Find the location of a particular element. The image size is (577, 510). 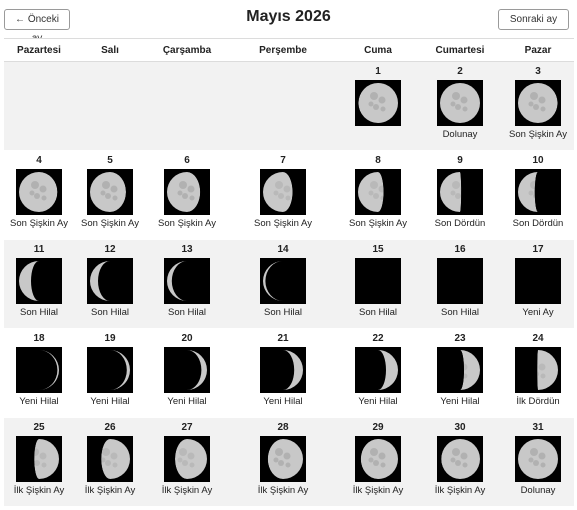

day-cell: 22 Yeni Hilal is located at coordinates (378, 373).